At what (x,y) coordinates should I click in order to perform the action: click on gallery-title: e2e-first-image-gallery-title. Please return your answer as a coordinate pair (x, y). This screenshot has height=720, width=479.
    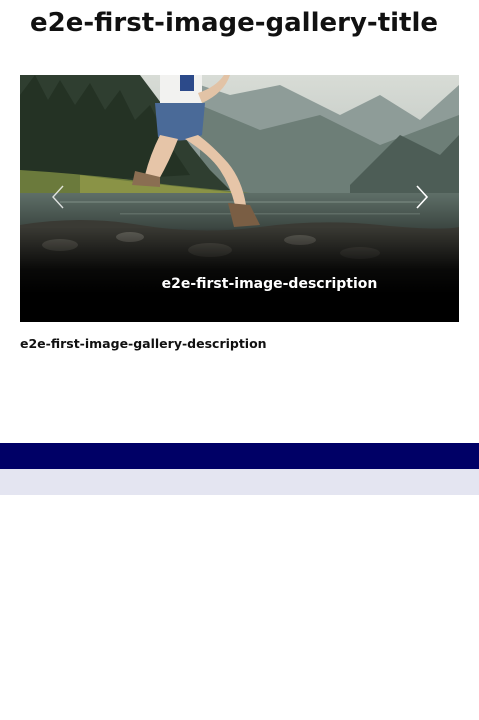
    Looking at the image, I should click on (234, 23).